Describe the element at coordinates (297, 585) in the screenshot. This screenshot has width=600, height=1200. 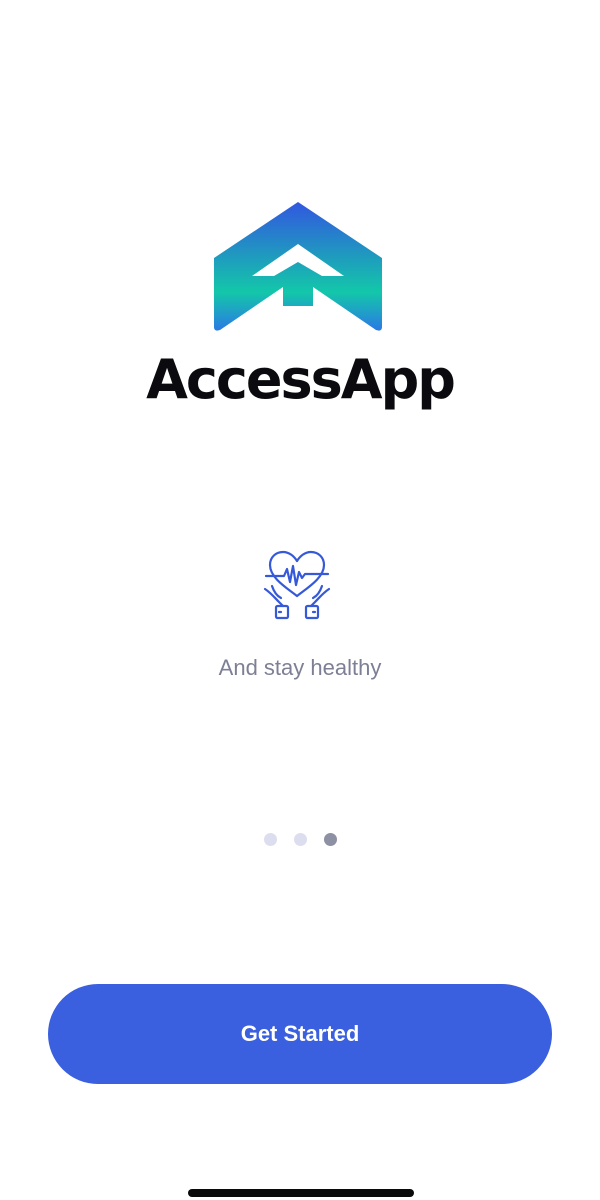
I see `heart-in-hands-icon` at that location.